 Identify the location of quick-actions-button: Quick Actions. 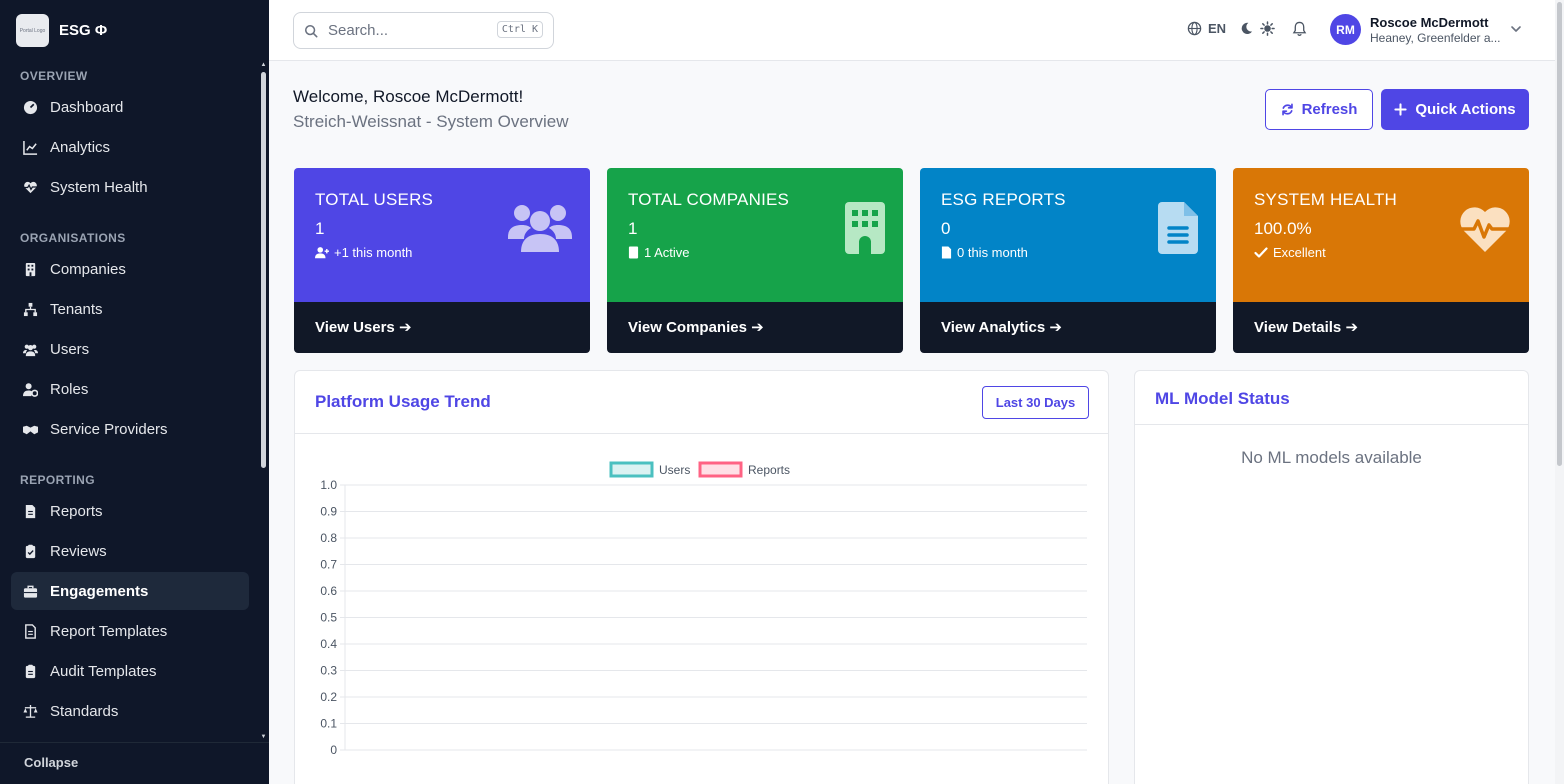
(1455, 109).